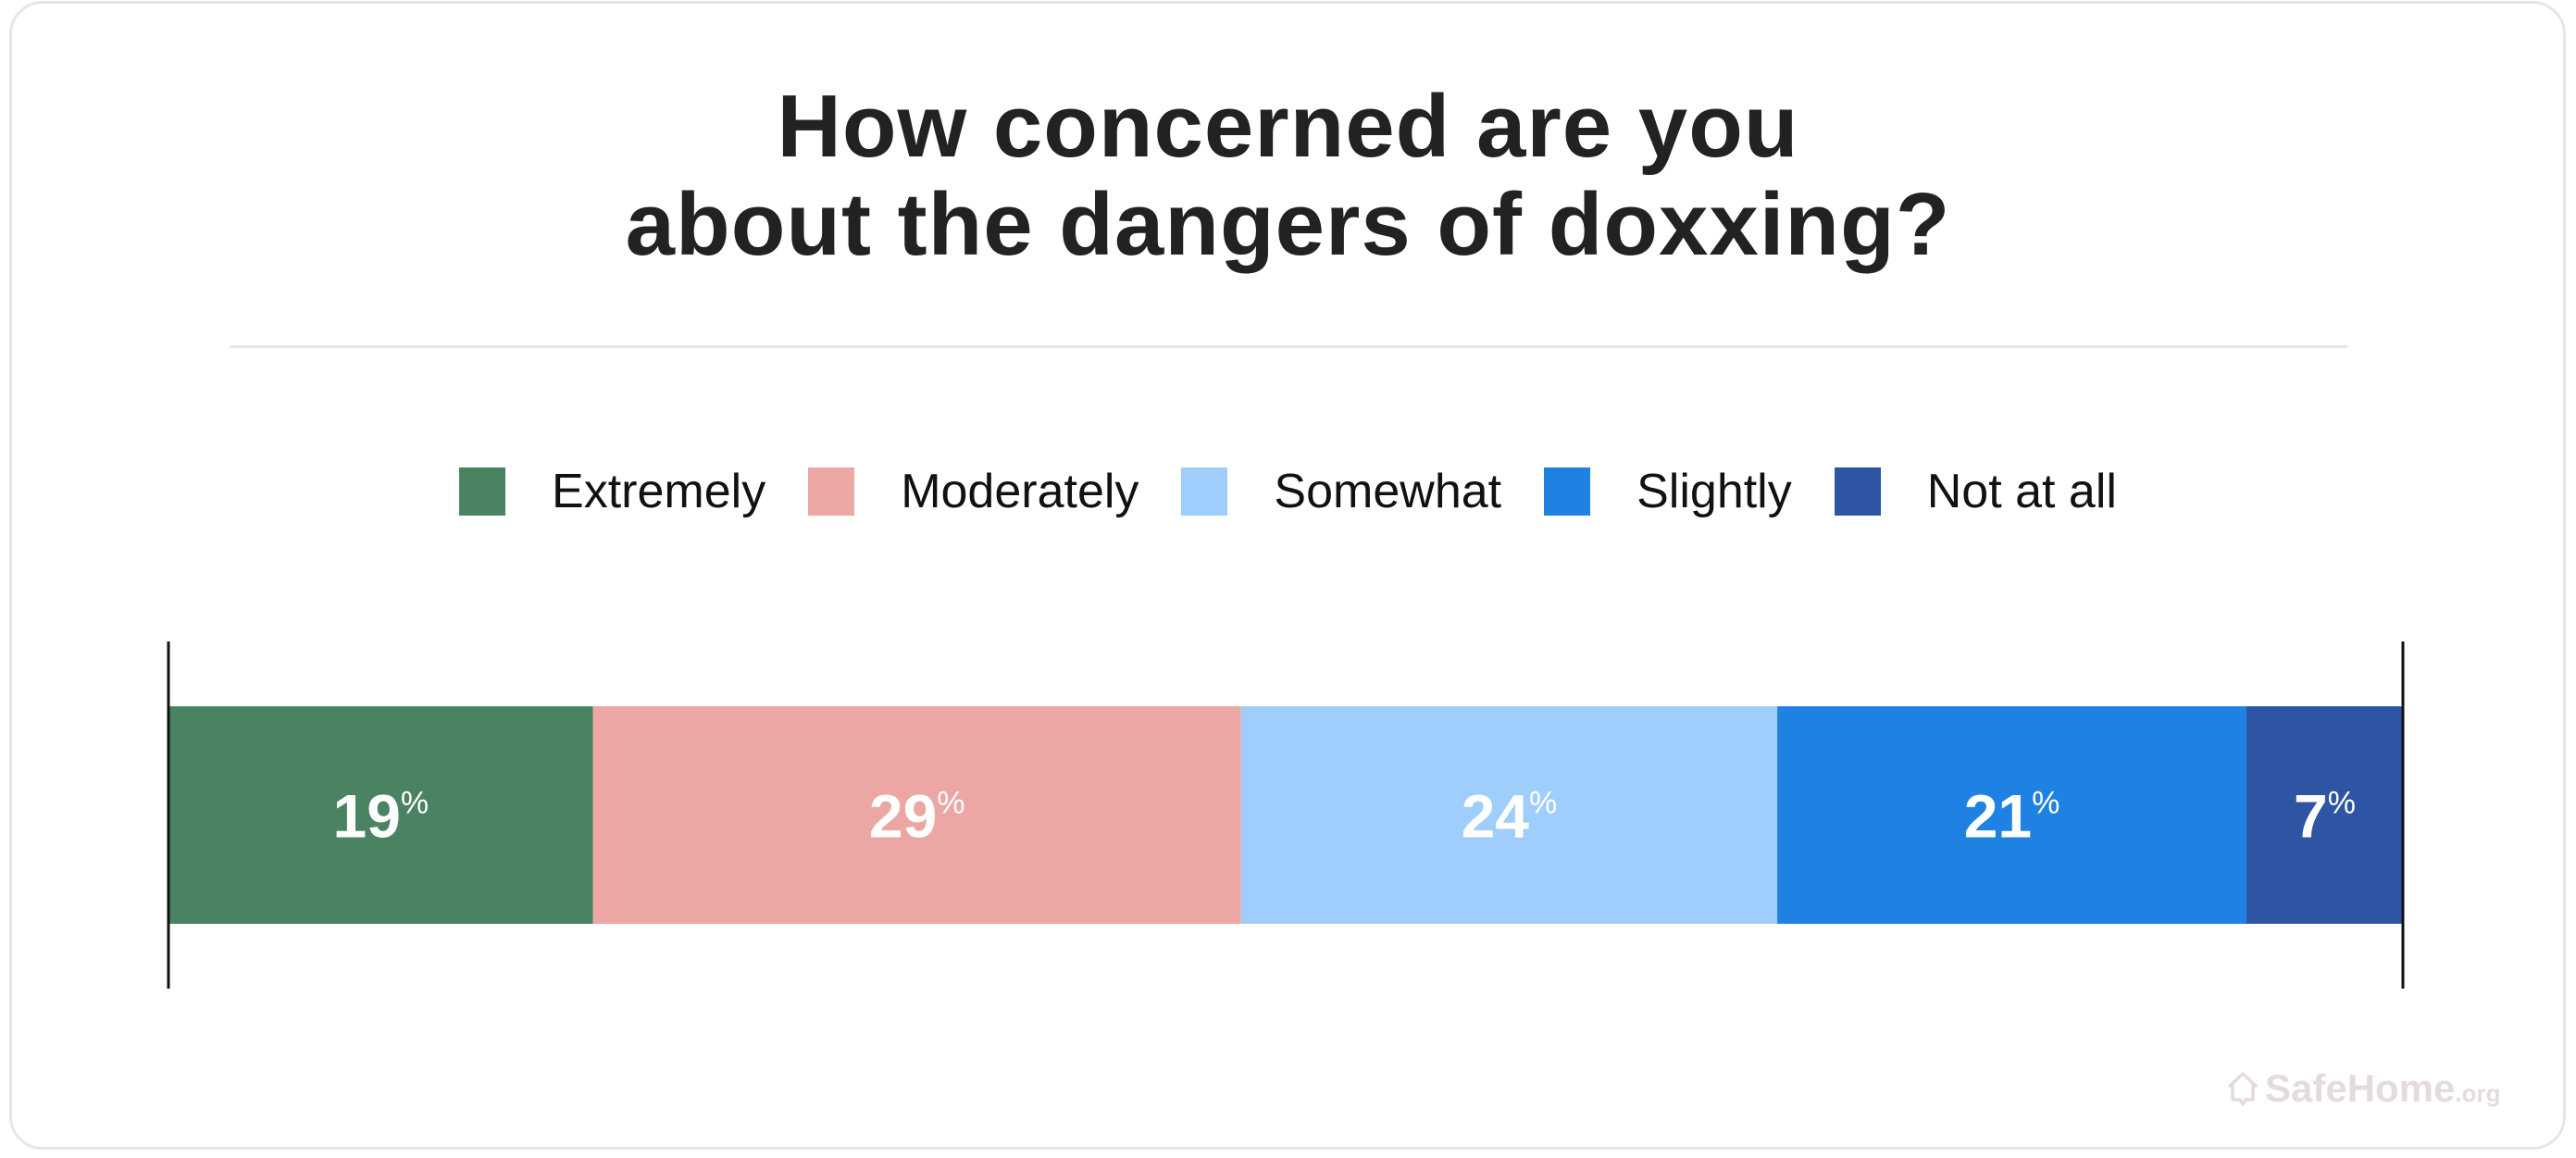 Image resolution: width=2576 pixels, height=1158 pixels. I want to click on watermark-suffix: .org, so click(2478, 1093).